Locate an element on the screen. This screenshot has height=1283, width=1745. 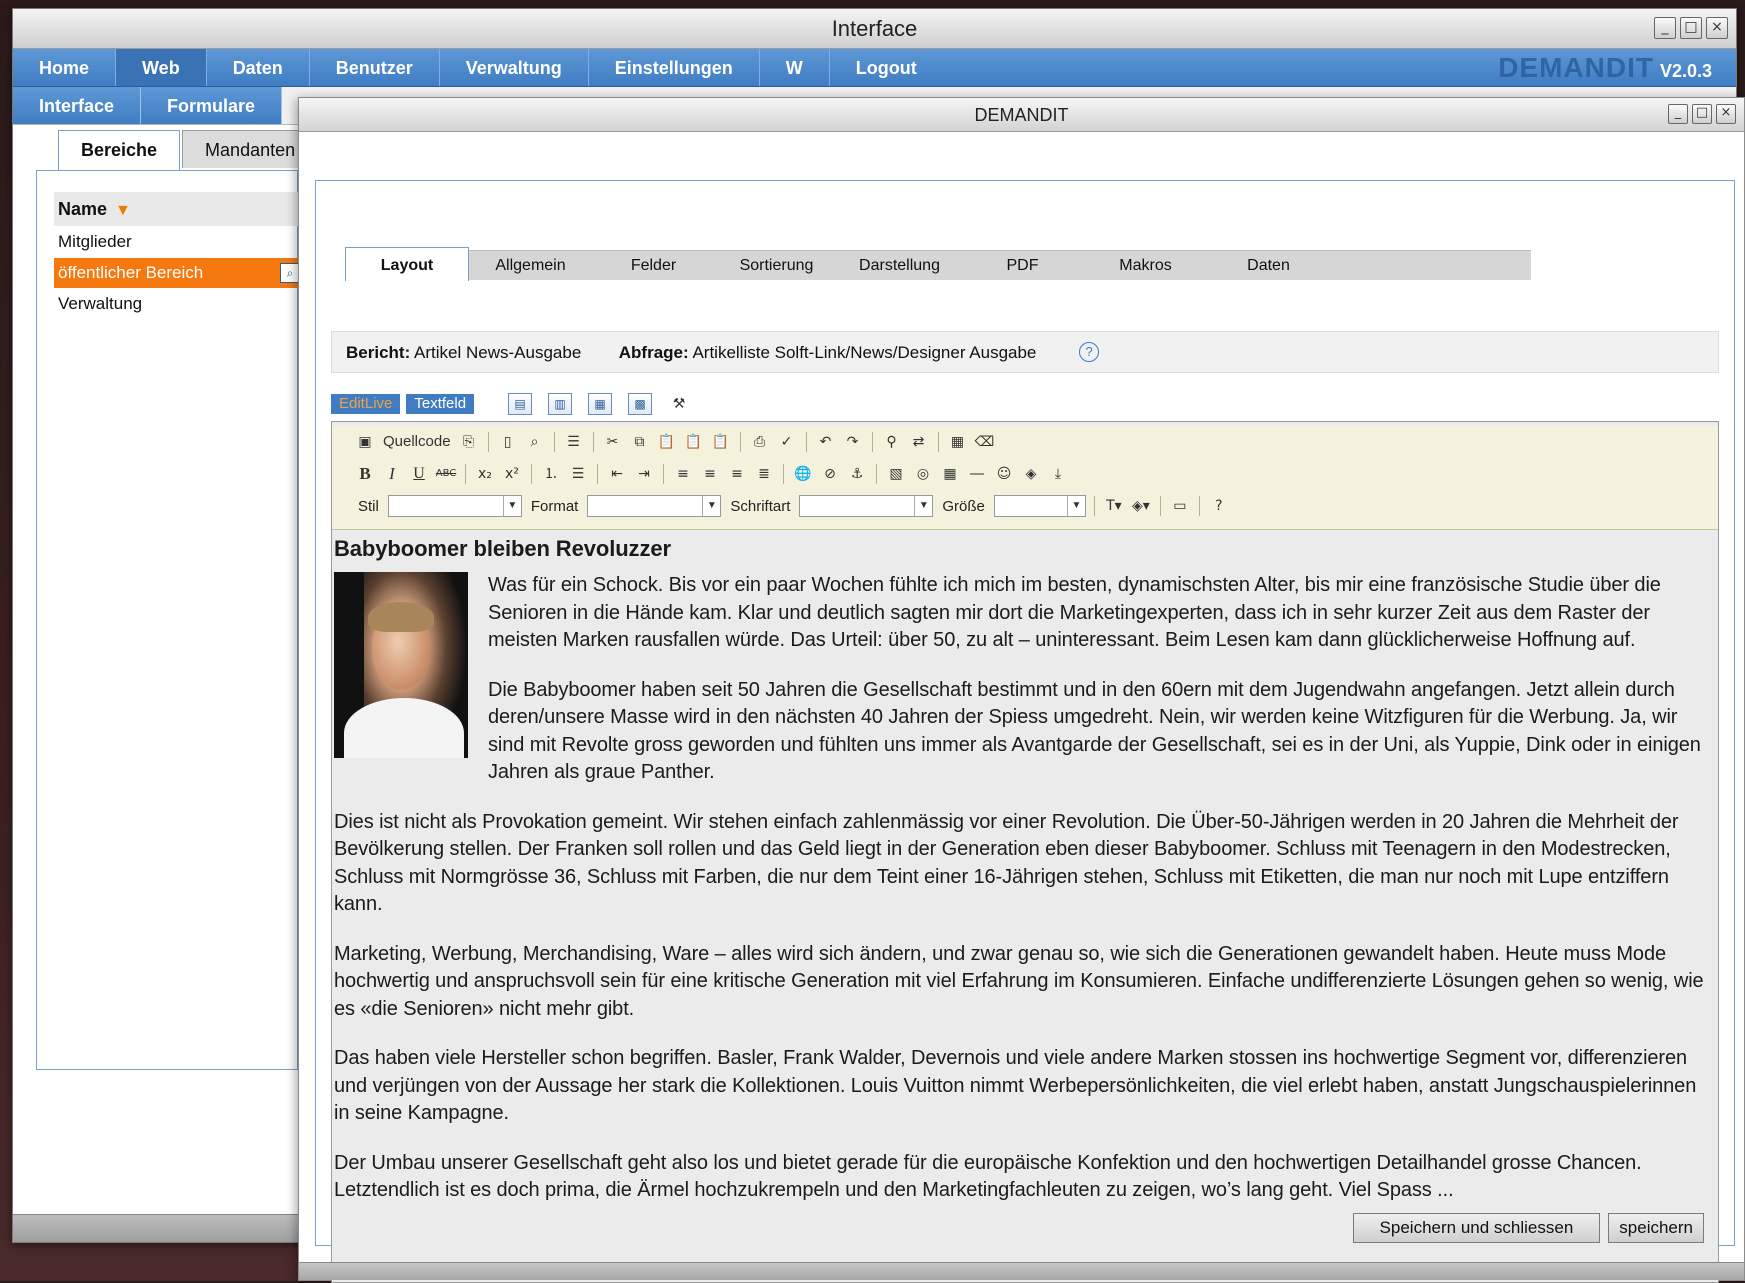
strikethrough-icon: ABC is located at coordinates (446, 474).